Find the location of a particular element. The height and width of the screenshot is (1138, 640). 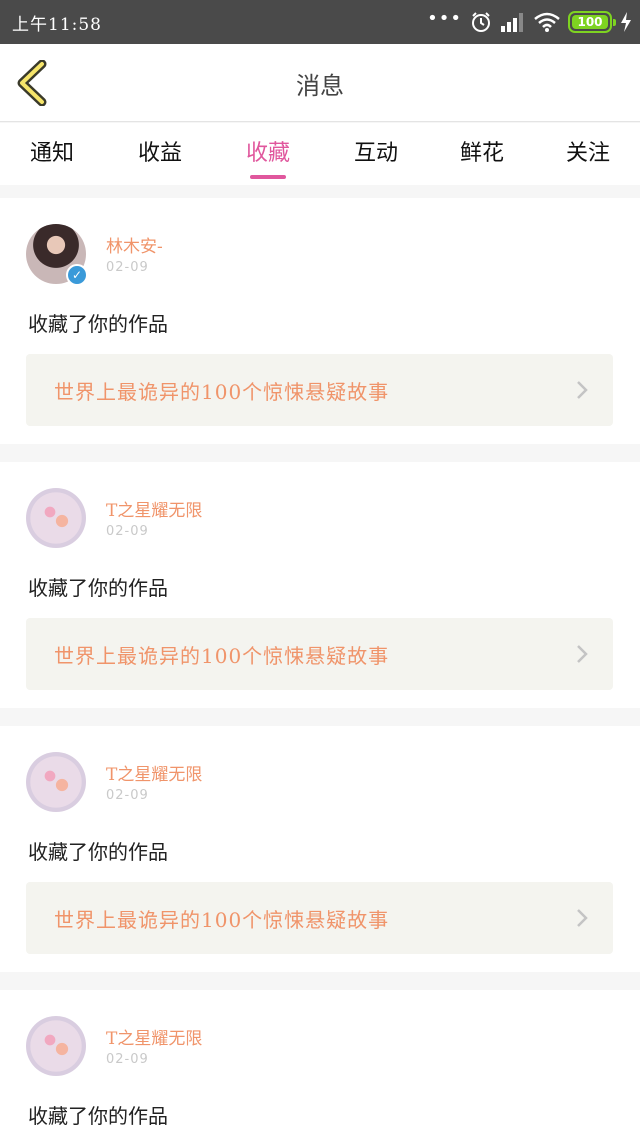

status-time: 上午11:58 is located at coordinates (57, 25).